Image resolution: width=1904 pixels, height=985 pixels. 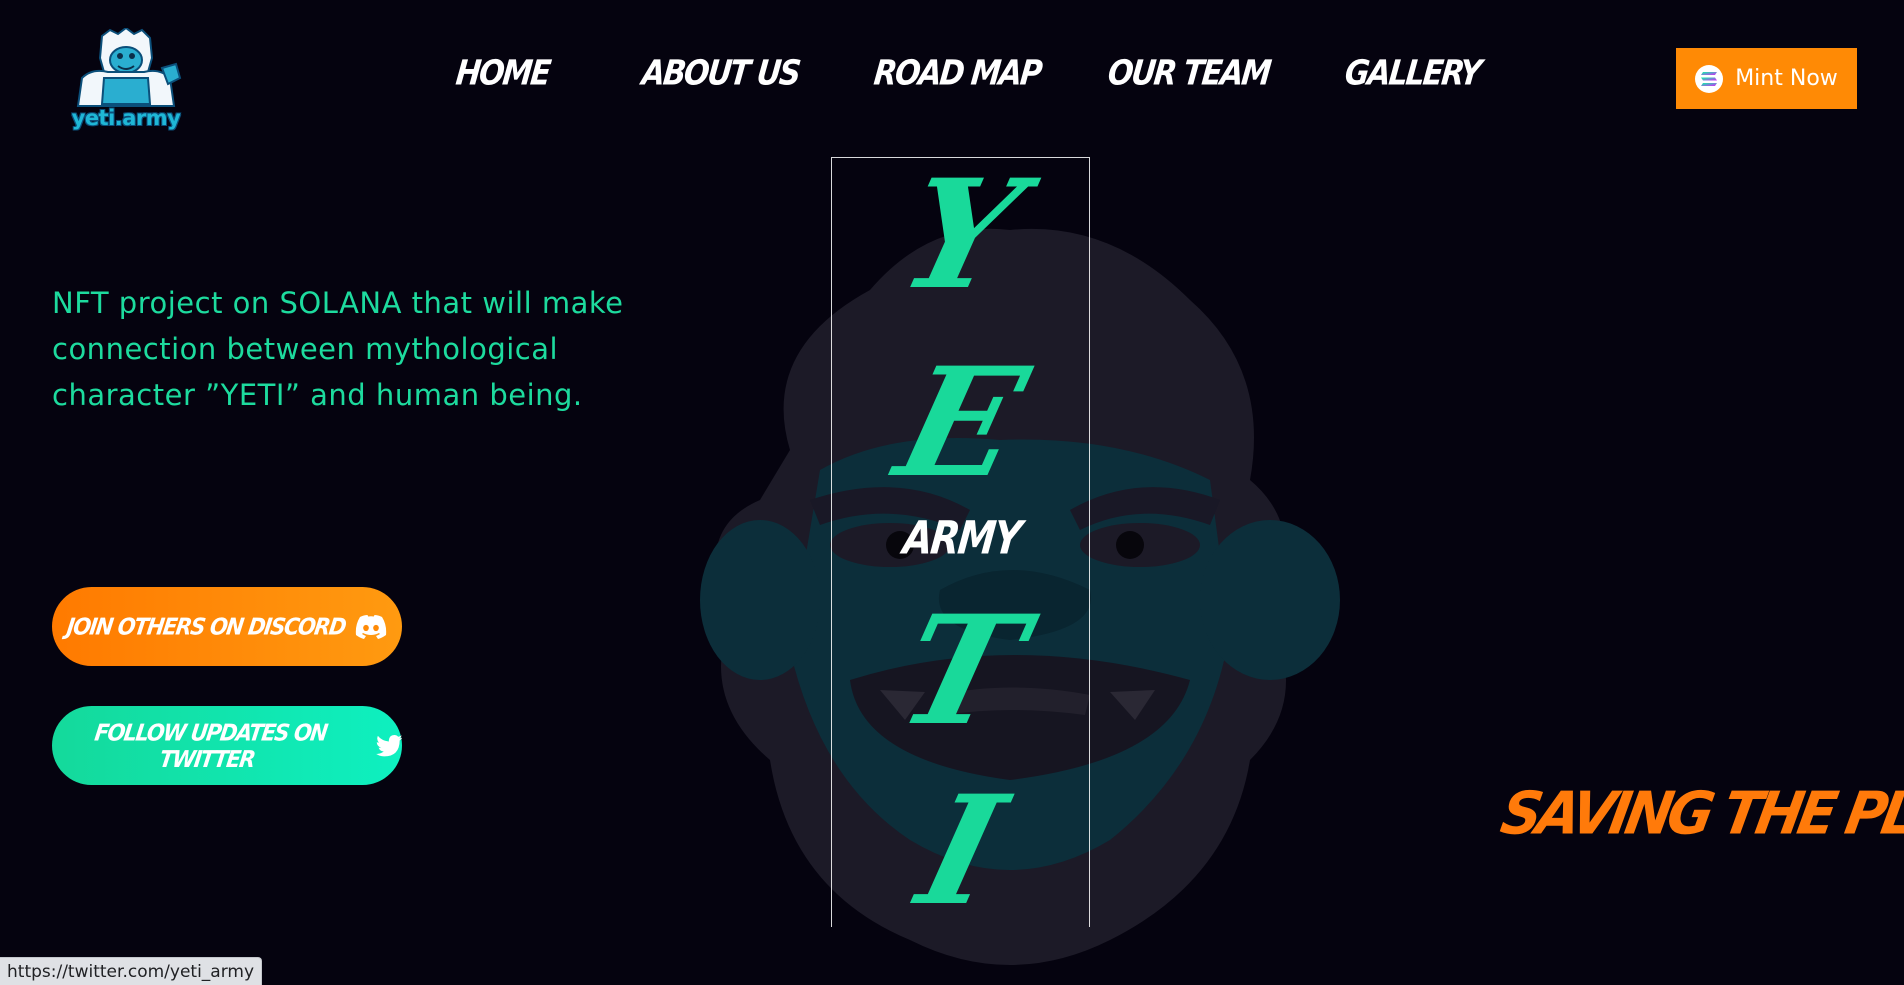 What do you see at coordinates (957, 73) in the screenshot?
I see `nav-item-road-map: ROAD MAP` at bounding box center [957, 73].